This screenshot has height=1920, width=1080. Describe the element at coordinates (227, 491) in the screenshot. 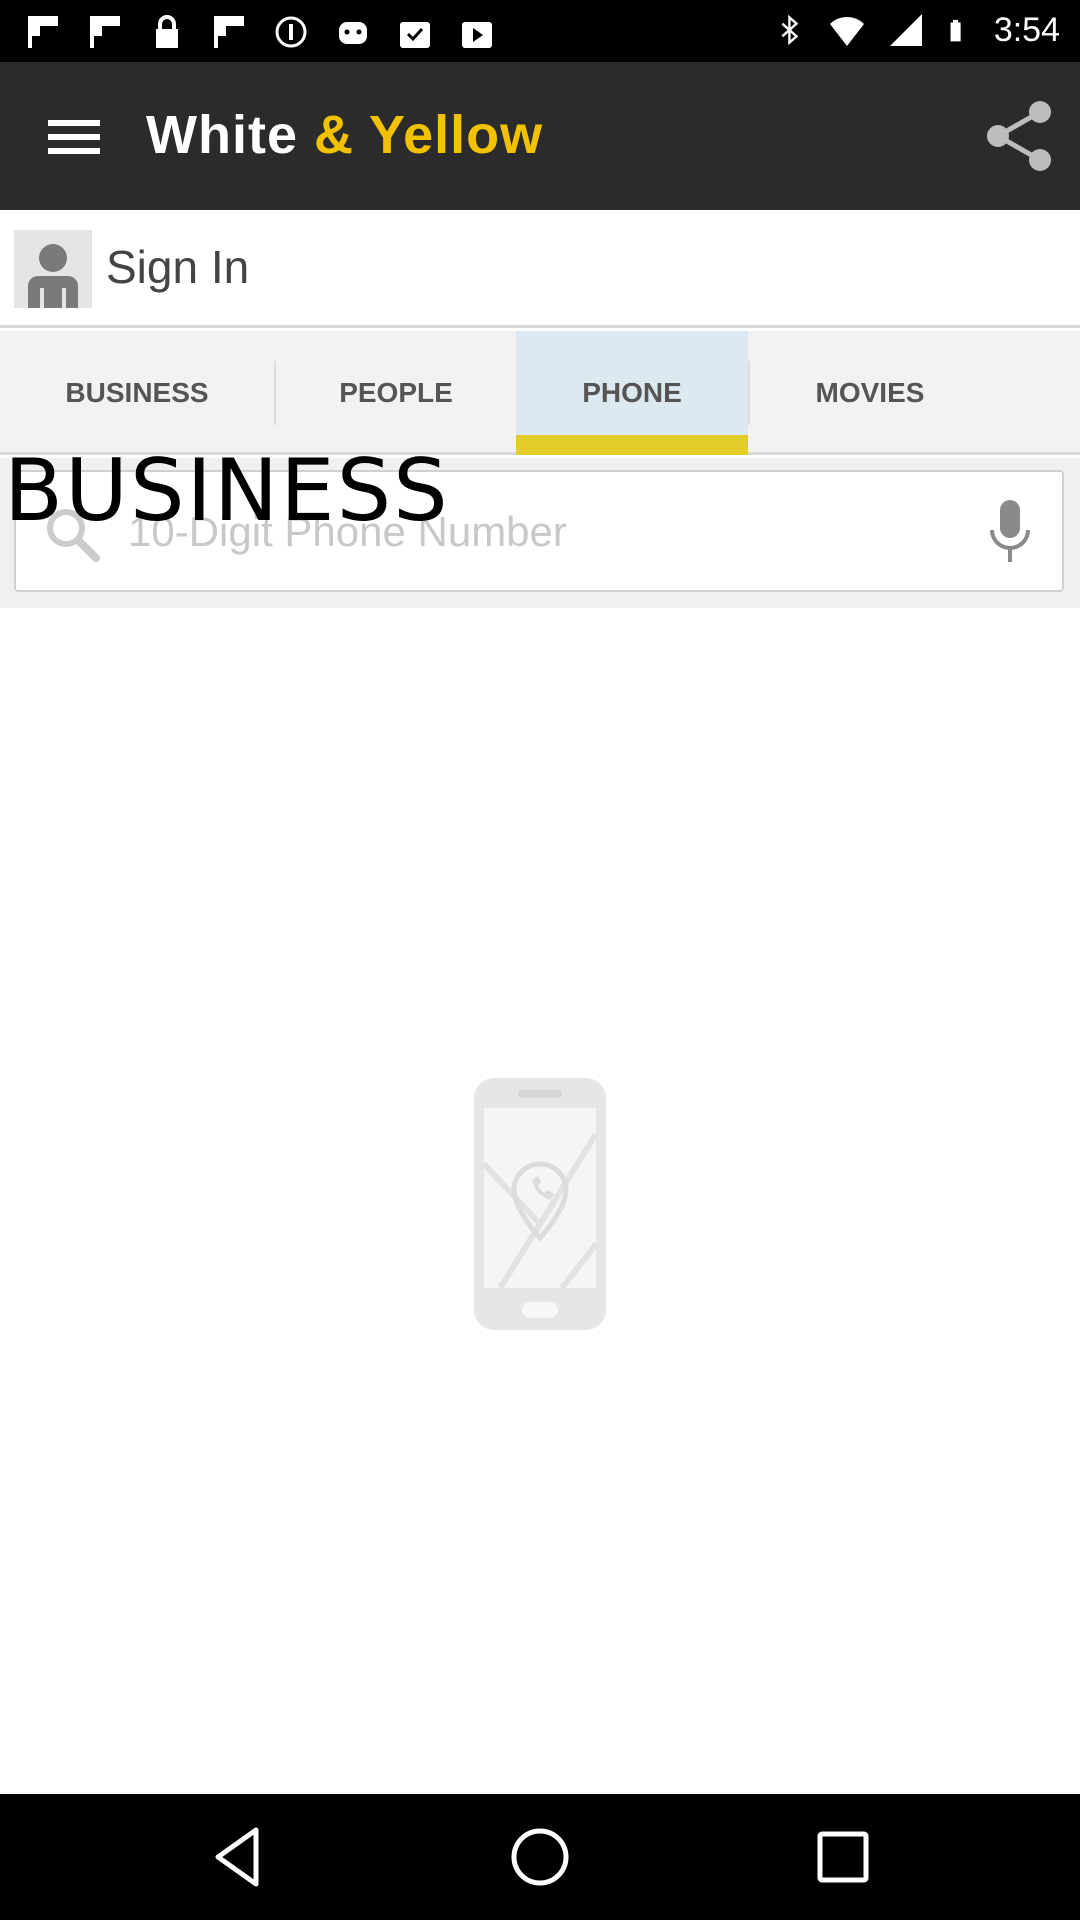

I see `business-overlay-label: BUSINESS` at that location.